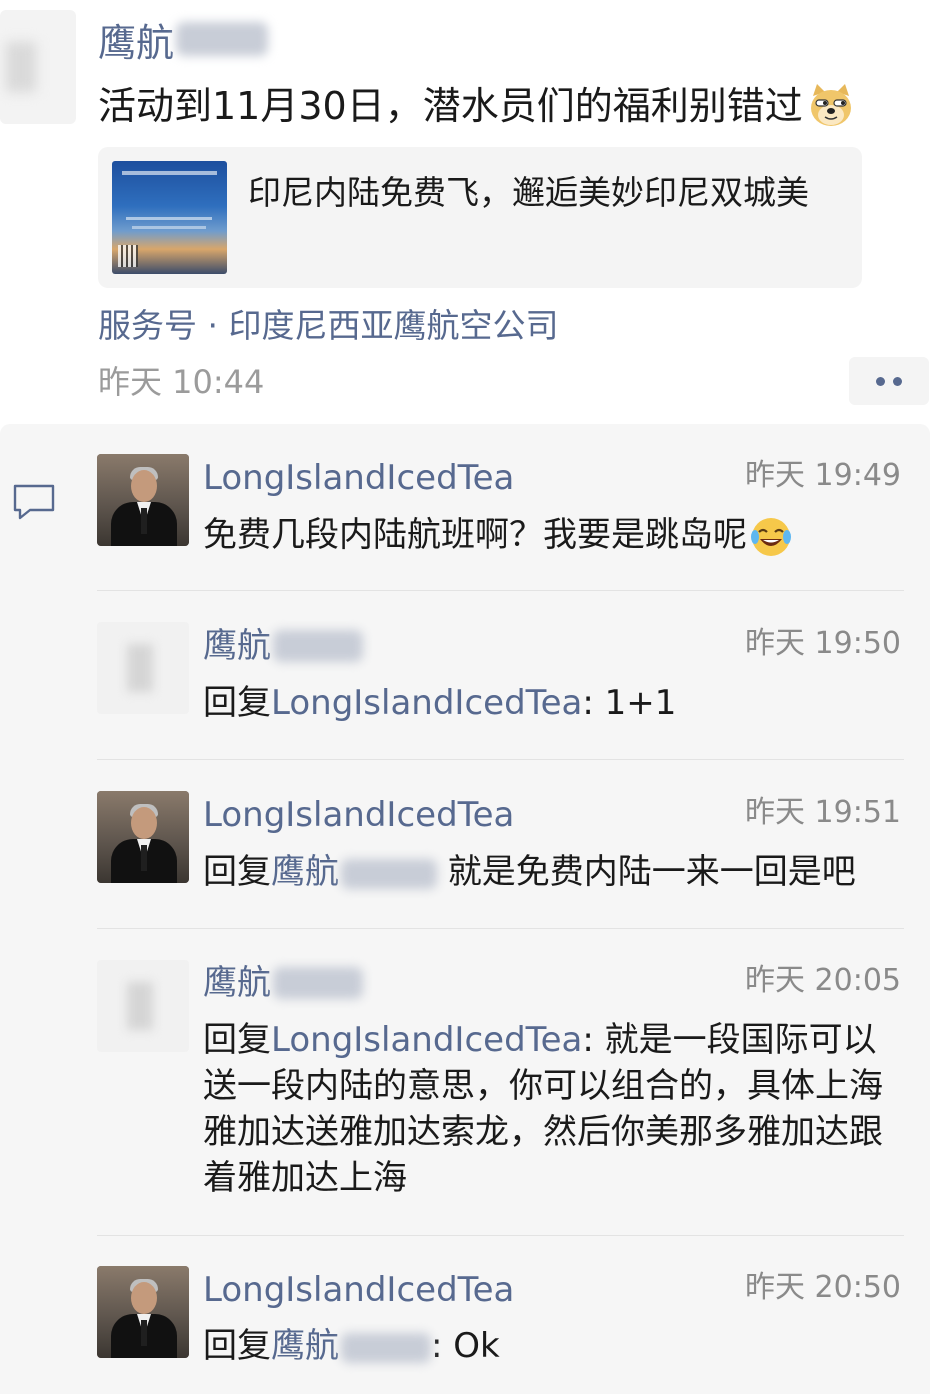 This screenshot has width=944, height=1394. I want to click on comment-text: 回复LongIslandIcedTea: 1+1, so click(440, 703).